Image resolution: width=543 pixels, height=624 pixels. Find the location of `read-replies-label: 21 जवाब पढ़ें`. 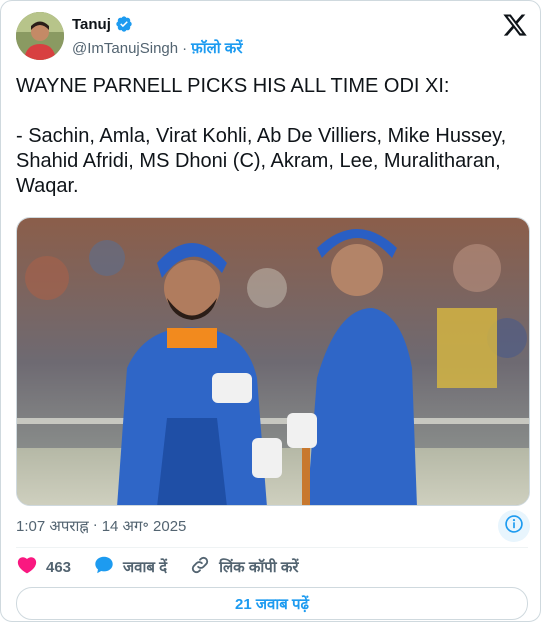

read-replies-label: 21 जवाब पढ़ें is located at coordinates (272, 604).